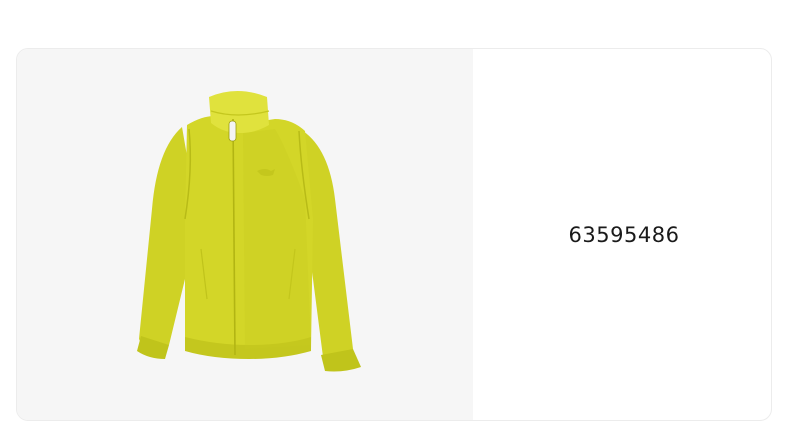 The width and height of the screenshot is (790, 423). Describe the element at coordinates (239, 112) in the screenshot. I see `jacket-collar` at that location.